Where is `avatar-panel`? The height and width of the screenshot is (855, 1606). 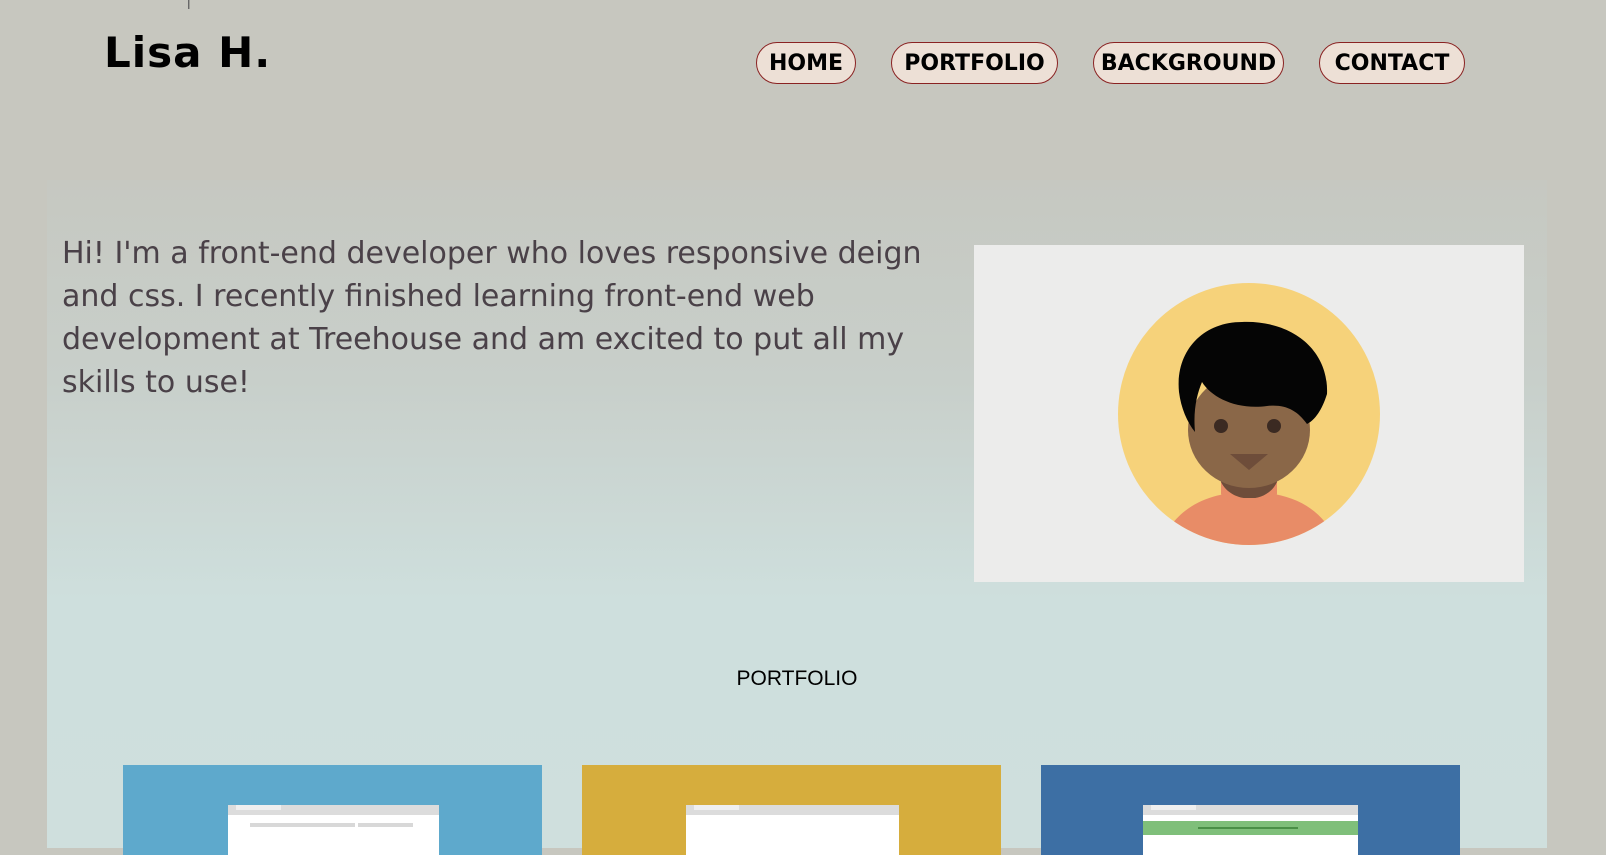 avatar-panel is located at coordinates (1249, 413).